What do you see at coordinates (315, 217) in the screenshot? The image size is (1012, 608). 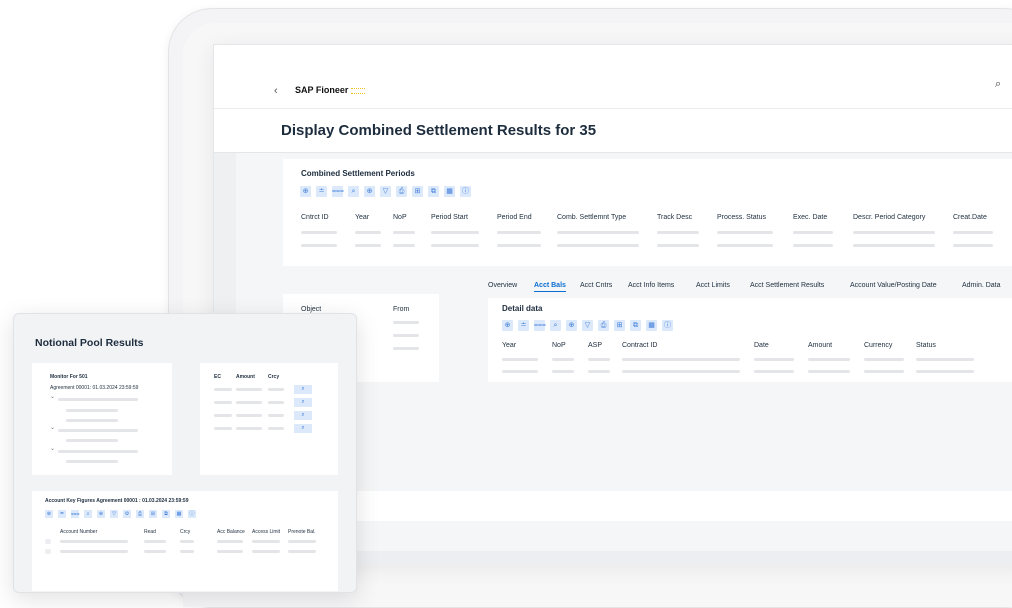 I see `column-header: Cntrct ID` at bounding box center [315, 217].